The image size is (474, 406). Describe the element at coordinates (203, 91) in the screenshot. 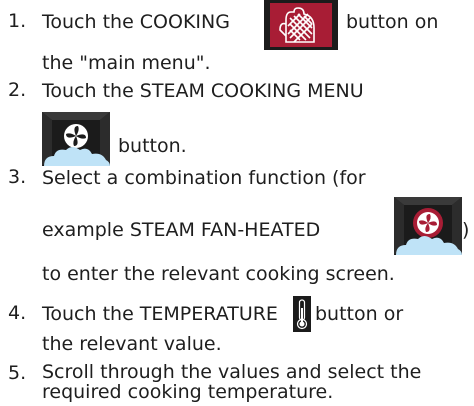

I see `step-2-line-1: Touch the STEAM COOKING MENU` at that location.